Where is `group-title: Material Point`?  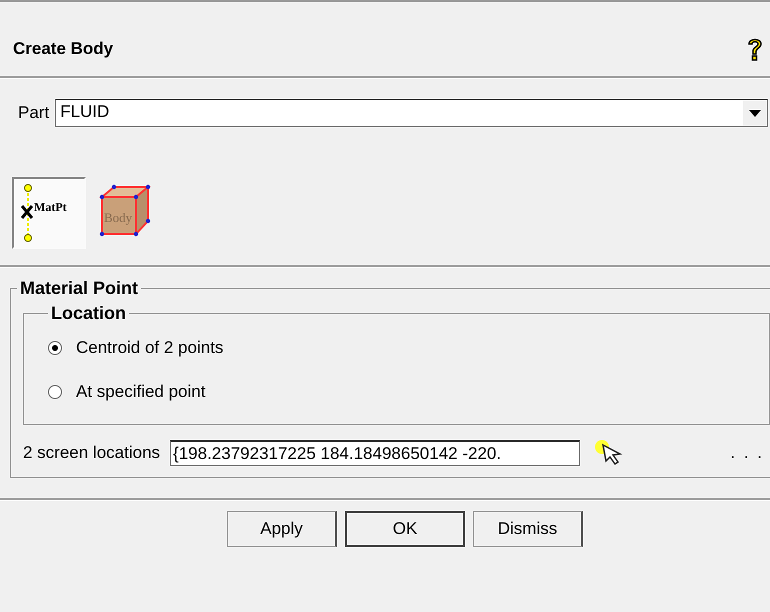
group-title: Material Point is located at coordinates (79, 288).